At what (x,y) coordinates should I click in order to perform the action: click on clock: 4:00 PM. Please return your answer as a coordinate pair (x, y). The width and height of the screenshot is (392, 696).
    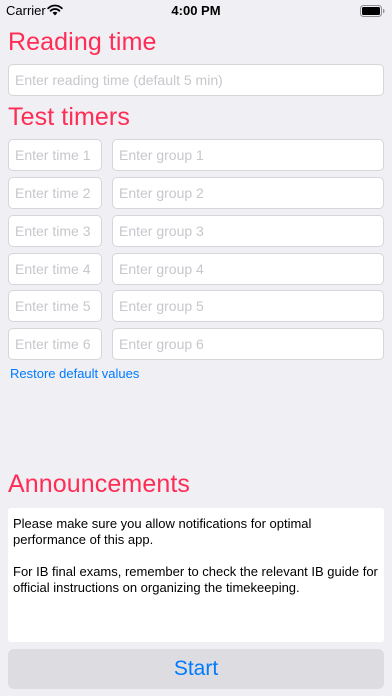
    Looking at the image, I should click on (196, 10).